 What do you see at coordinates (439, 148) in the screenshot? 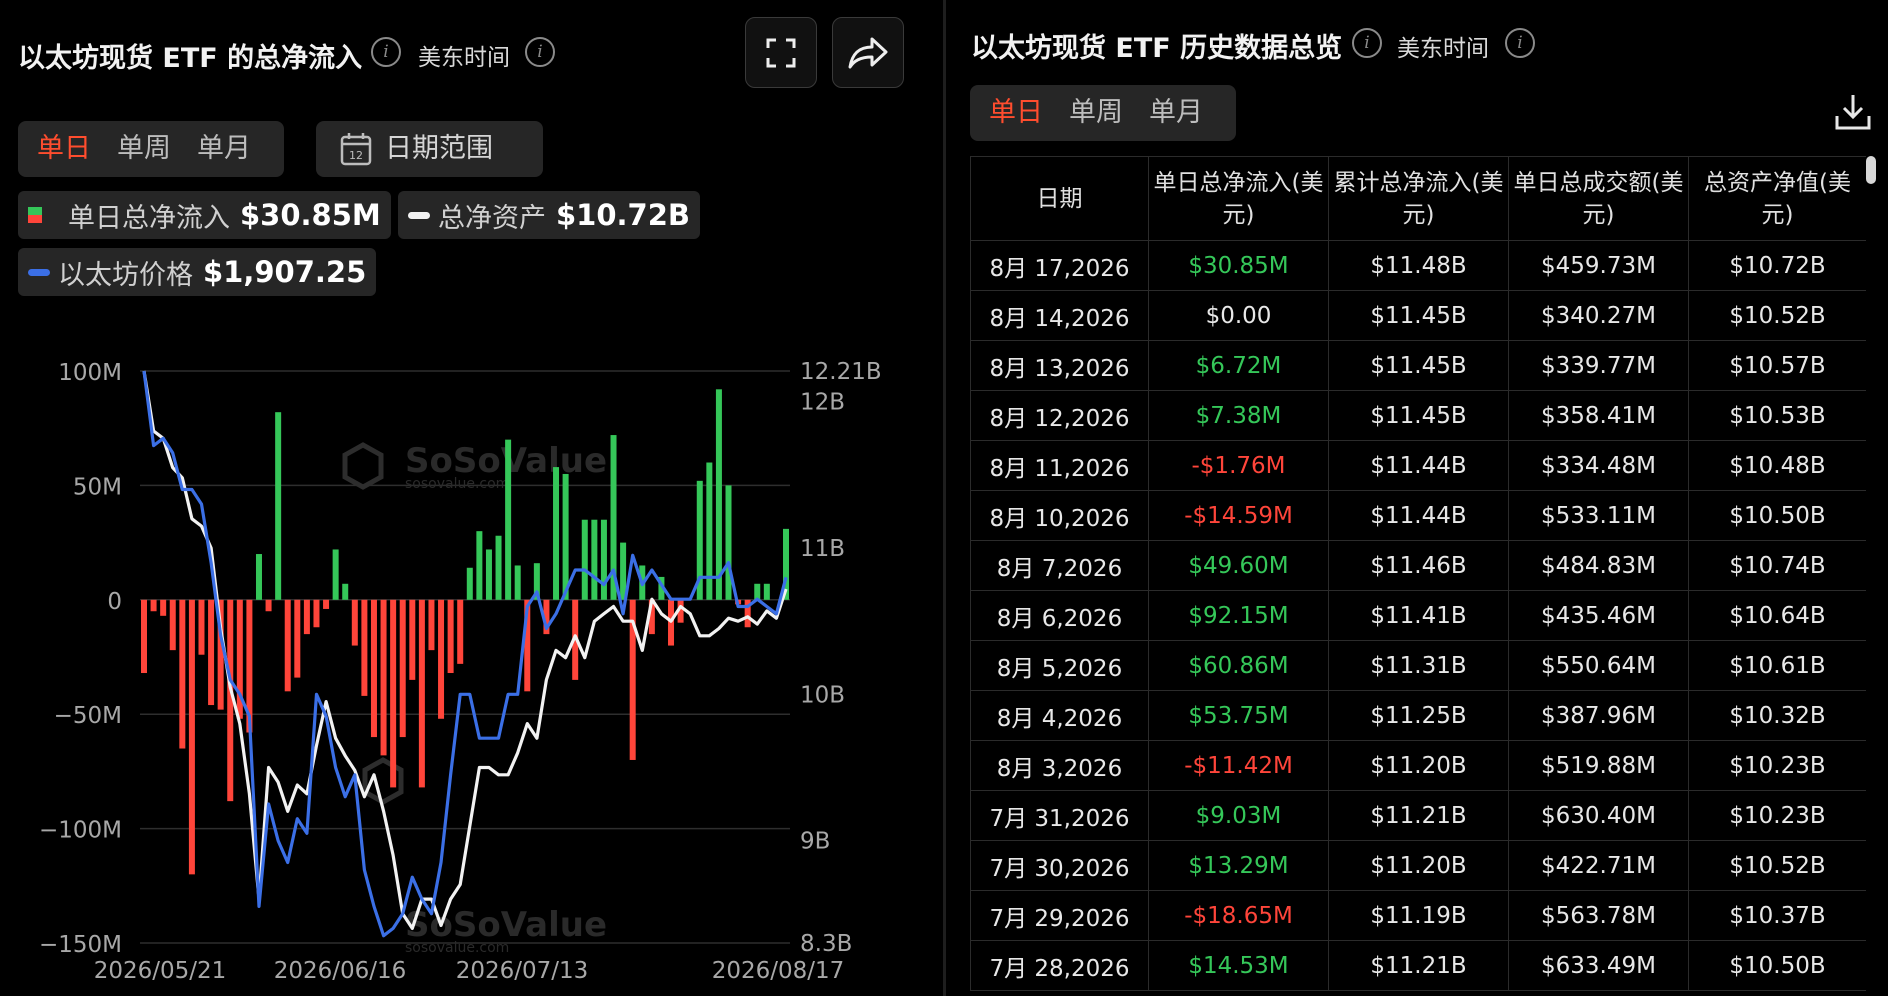
I see `date-range-label: 日期范围` at bounding box center [439, 148].